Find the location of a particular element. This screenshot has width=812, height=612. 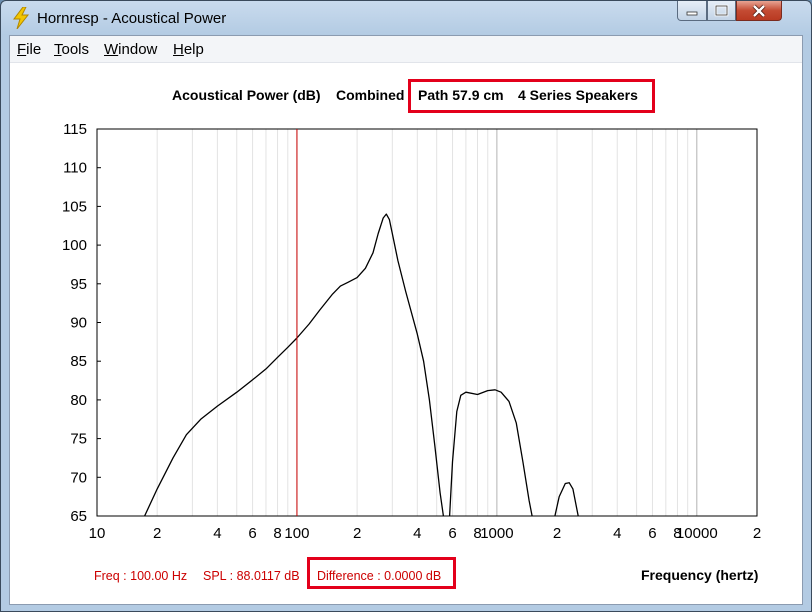

y-tick-label: 70 is located at coordinates (78, 477).